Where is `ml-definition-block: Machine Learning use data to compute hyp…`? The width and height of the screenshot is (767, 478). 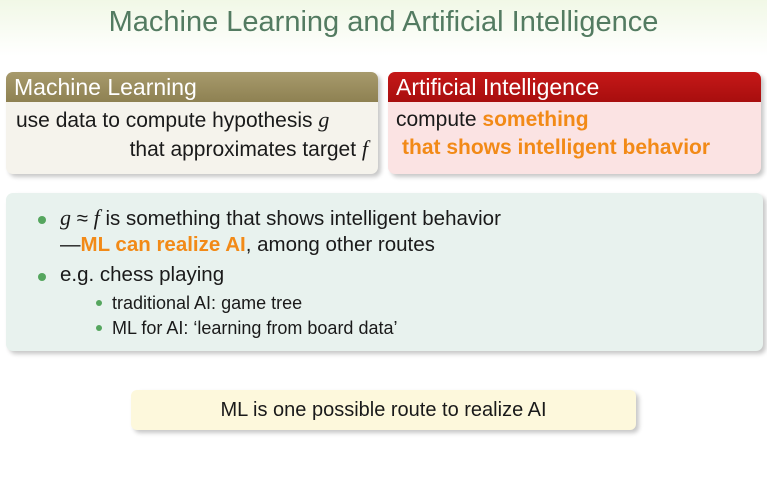 ml-definition-block: Machine Learning use data to compute hyp… is located at coordinates (192, 123).